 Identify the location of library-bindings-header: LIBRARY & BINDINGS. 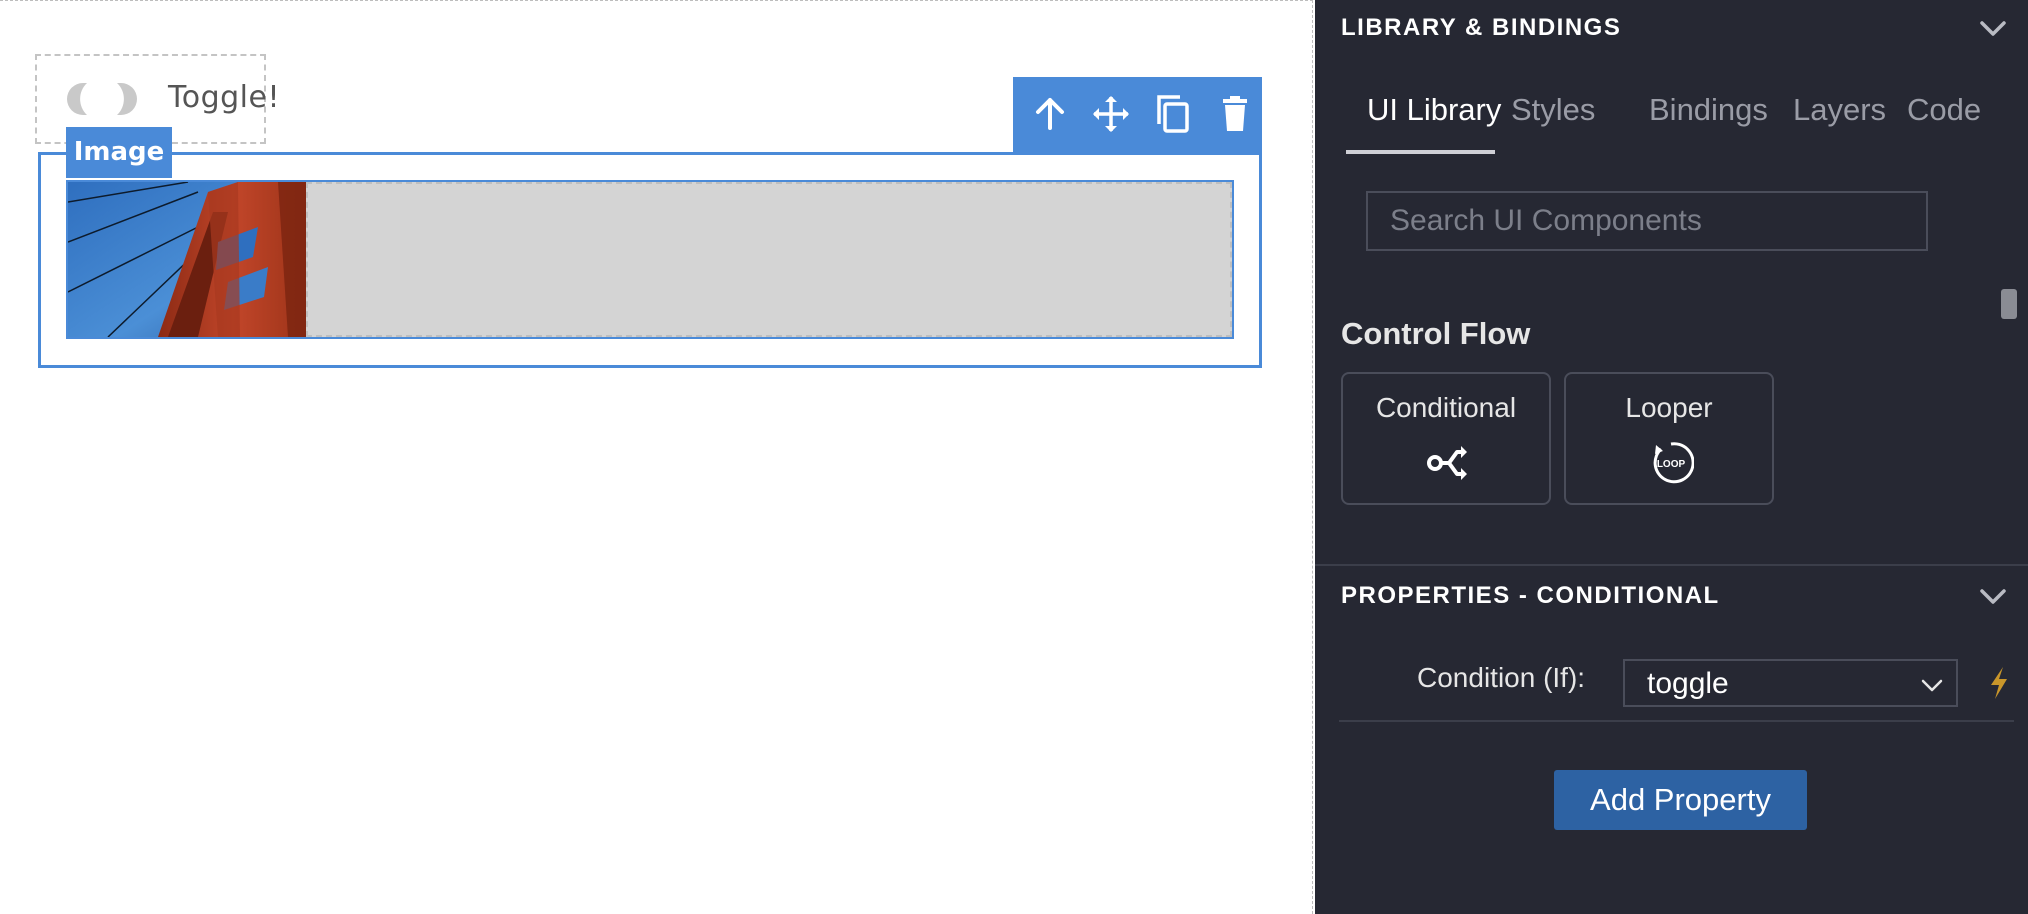
(1481, 27).